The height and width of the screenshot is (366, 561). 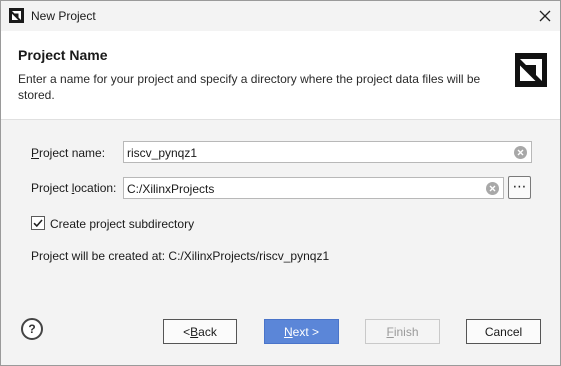 I want to click on project-name-input: riscv_pynqz1, so click(x=327, y=152).